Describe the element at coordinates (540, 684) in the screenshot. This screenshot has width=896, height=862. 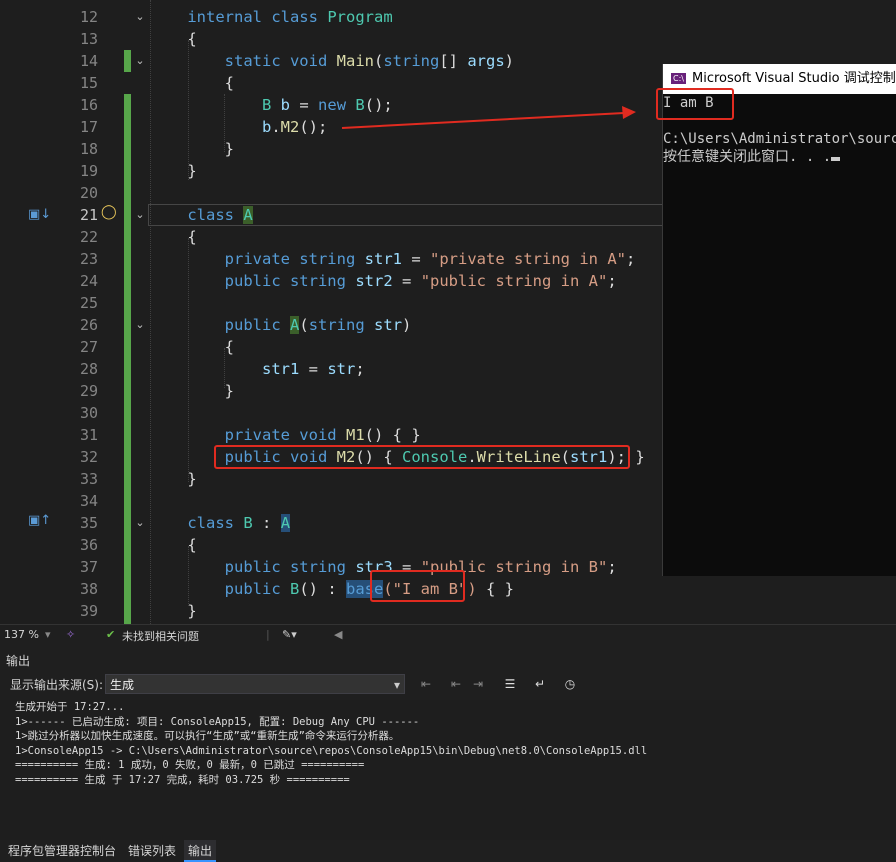
I see `word-wrap-icon: ↵` at that location.